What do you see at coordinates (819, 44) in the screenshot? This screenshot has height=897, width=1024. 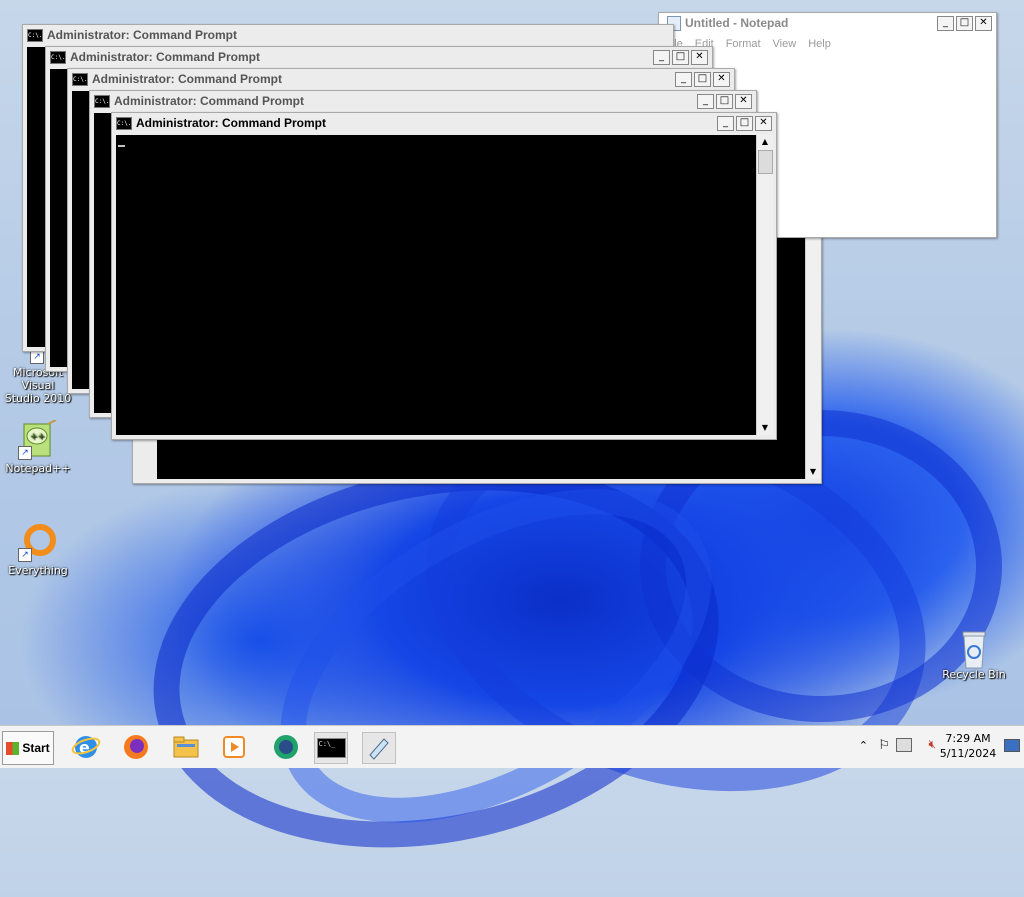 I see `menu-help: Help` at bounding box center [819, 44].